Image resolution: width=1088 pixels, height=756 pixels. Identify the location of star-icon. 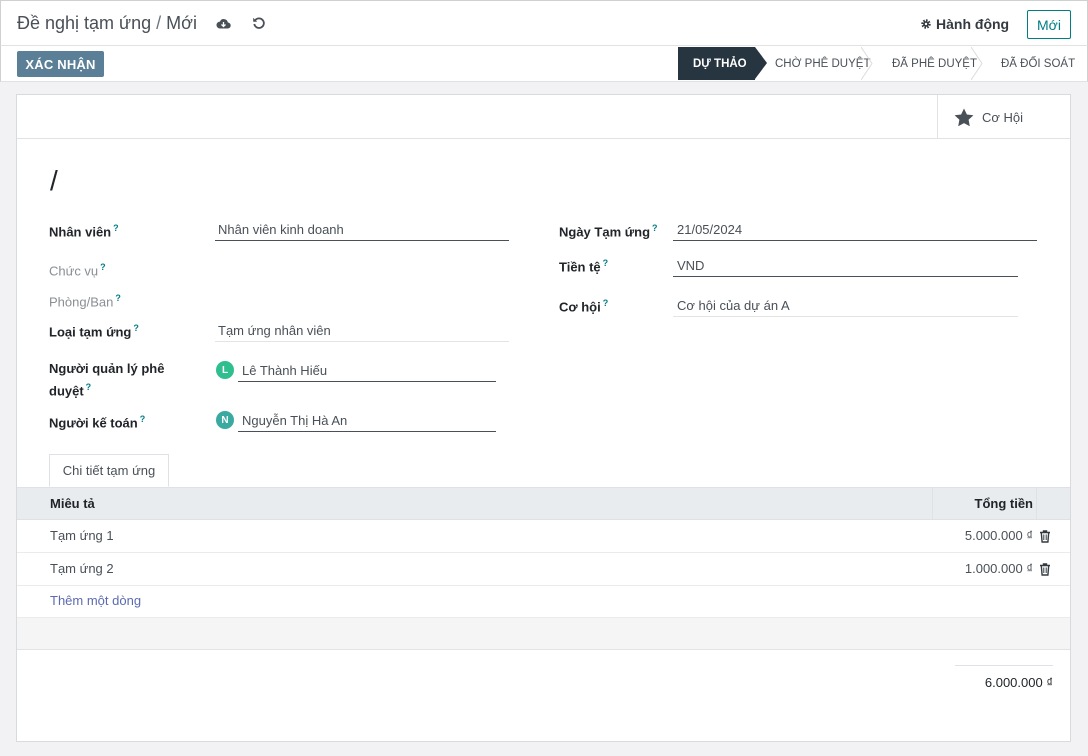
(964, 117).